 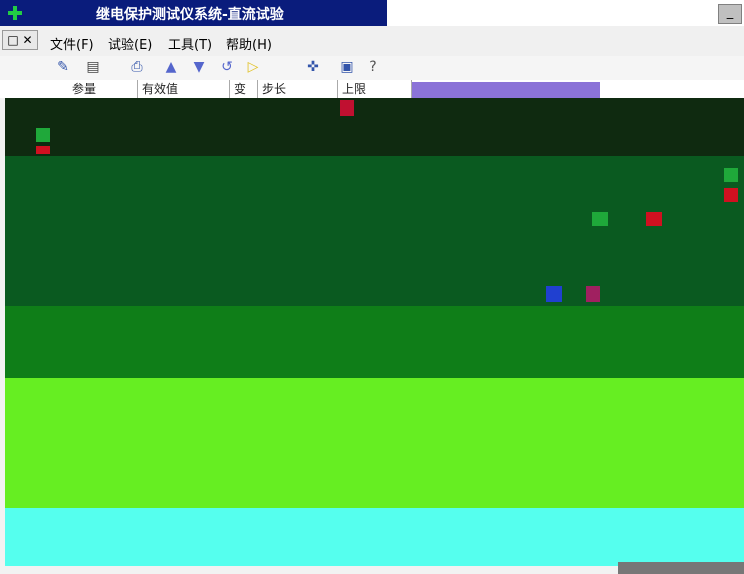 I want to click on menu-help: 帮助(H), so click(x=249, y=43).